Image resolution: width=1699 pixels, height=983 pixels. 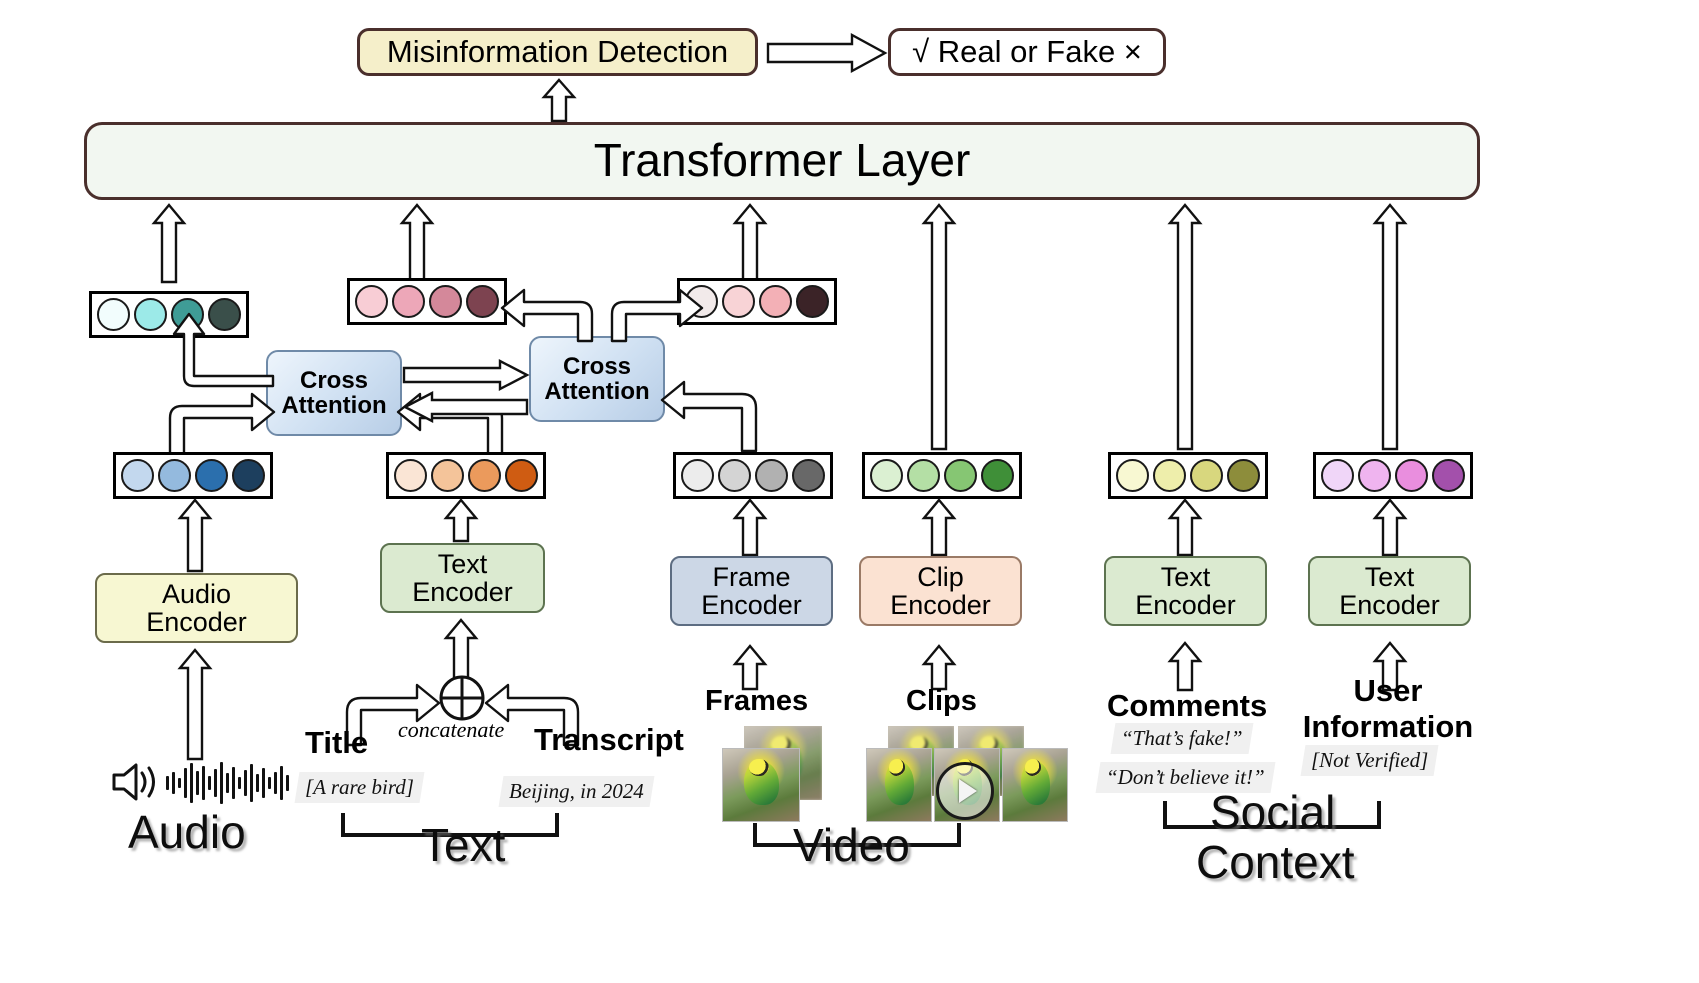 What do you see at coordinates (1185, 605) in the screenshot?
I see `comments-text-encoder-line2: Encoder` at bounding box center [1185, 605].